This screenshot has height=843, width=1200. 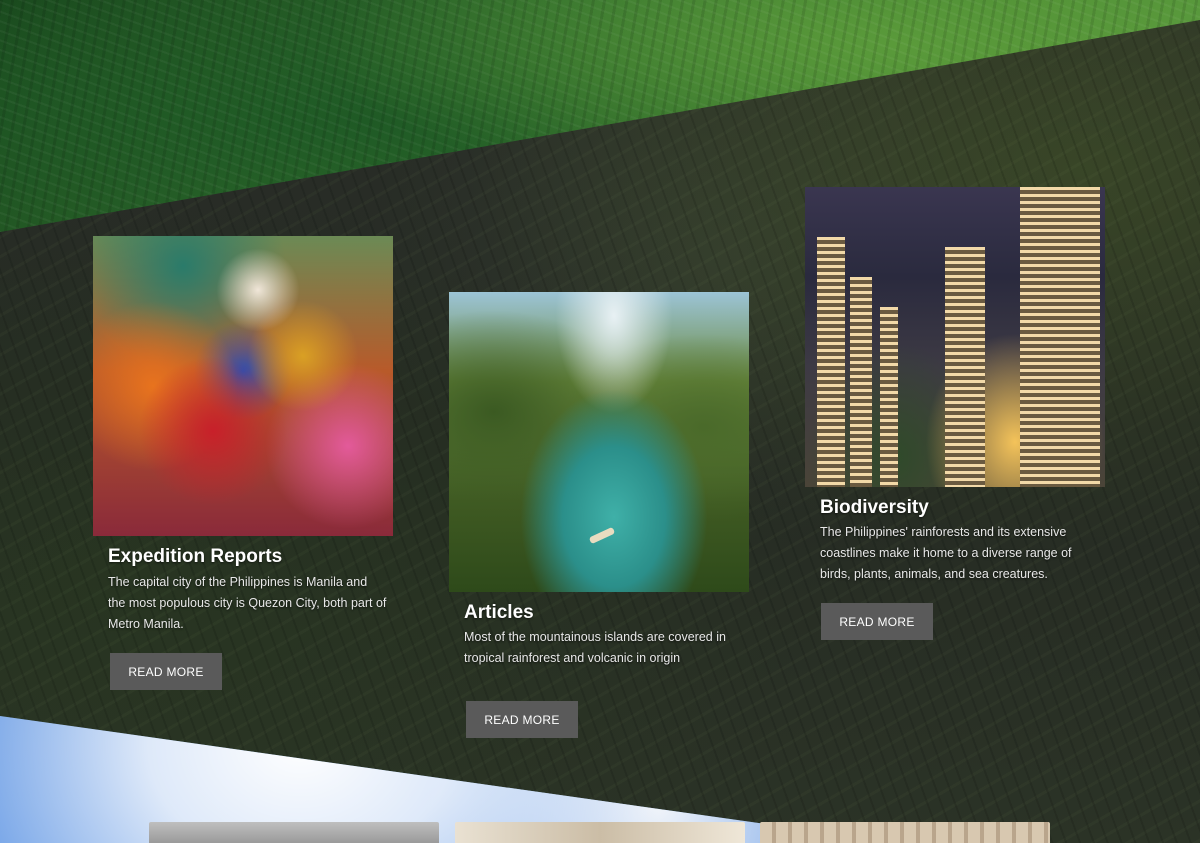 I want to click on card-title: Expedition Reports, so click(x=195, y=556).